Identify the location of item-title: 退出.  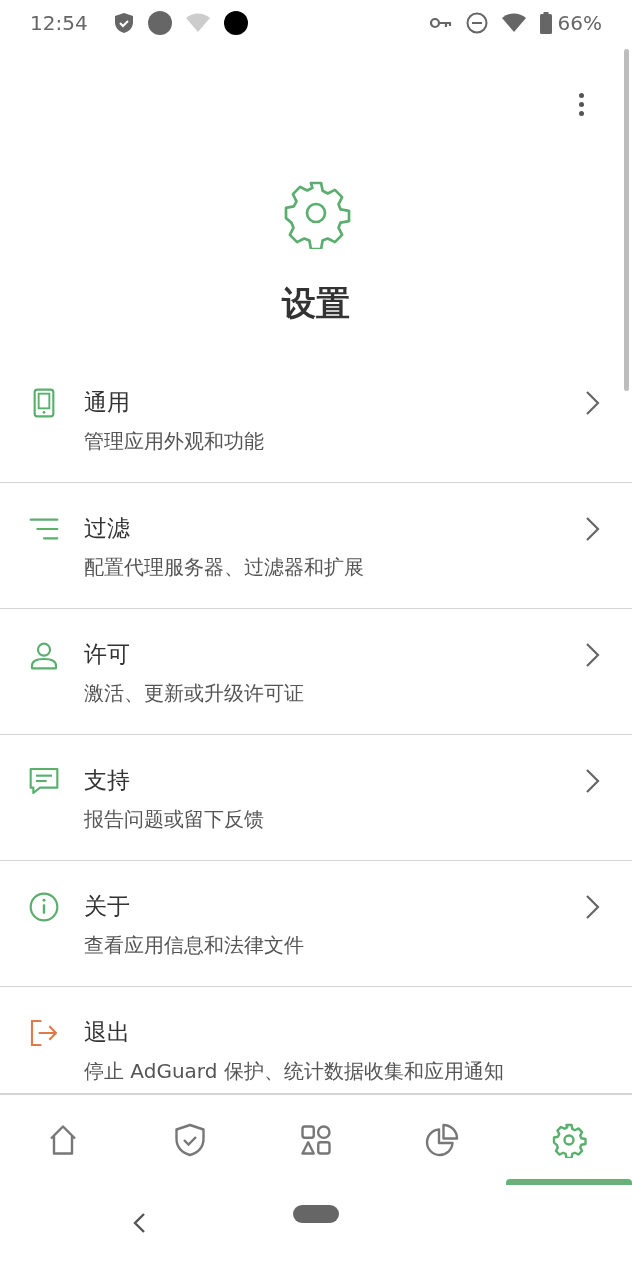
(107, 1032).